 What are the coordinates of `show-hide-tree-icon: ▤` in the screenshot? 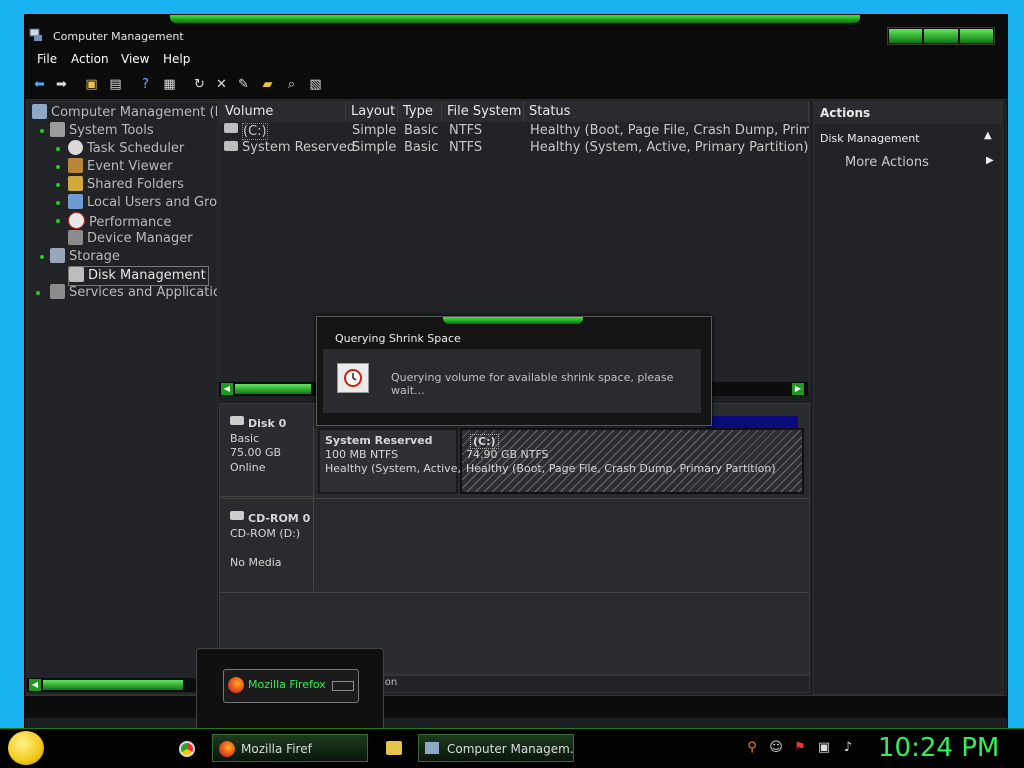 It's located at (115, 84).